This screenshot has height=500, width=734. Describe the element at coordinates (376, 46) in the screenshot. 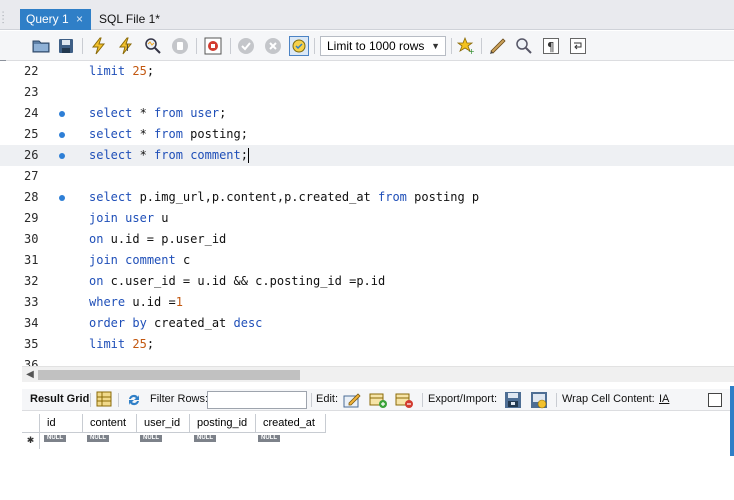

I see `limit-rows-value: Limit to 1000 rows` at that location.